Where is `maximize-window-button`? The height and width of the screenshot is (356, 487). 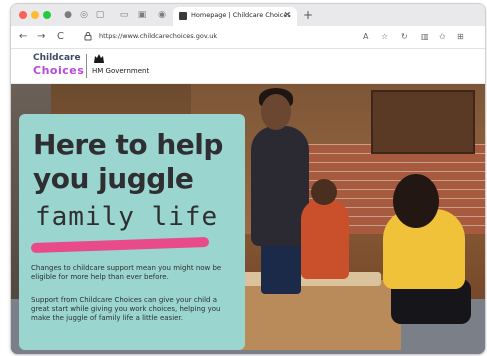 maximize-window-button is located at coordinates (47, 15).